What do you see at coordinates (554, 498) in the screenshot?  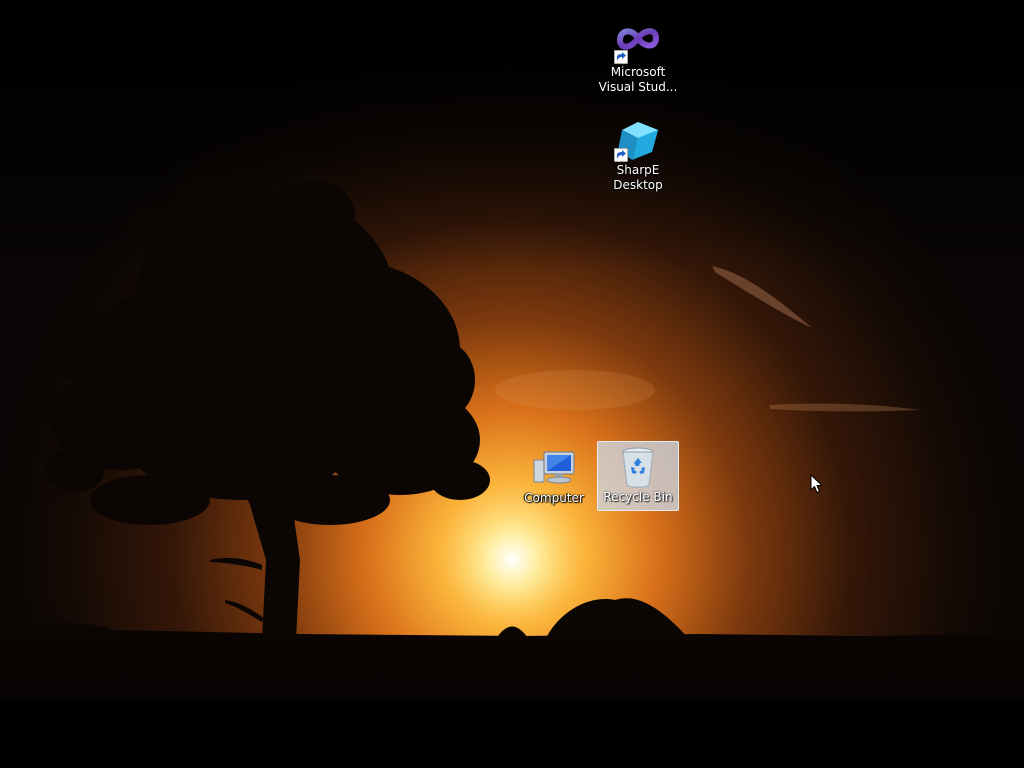 I see `icon-label: Computer` at bounding box center [554, 498].